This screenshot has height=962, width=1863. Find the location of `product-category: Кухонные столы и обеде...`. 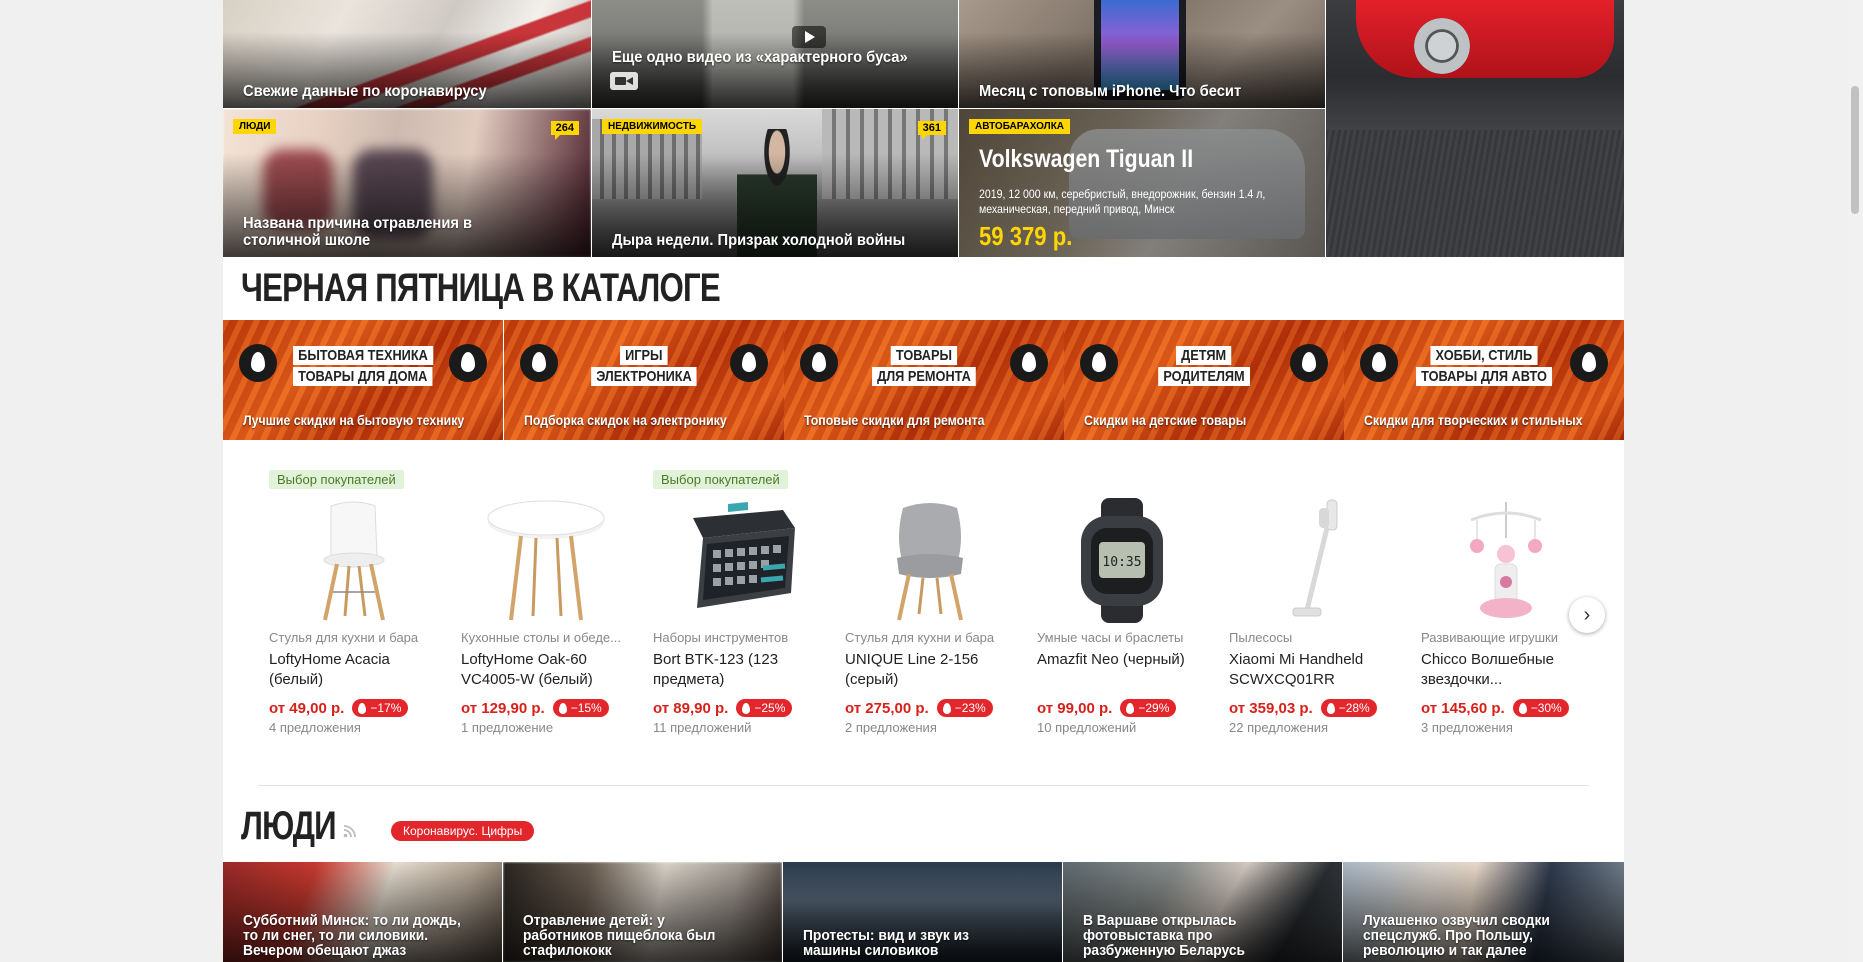

product-category: Кухонные столы и обеде... is located at coordinates (543, 637).